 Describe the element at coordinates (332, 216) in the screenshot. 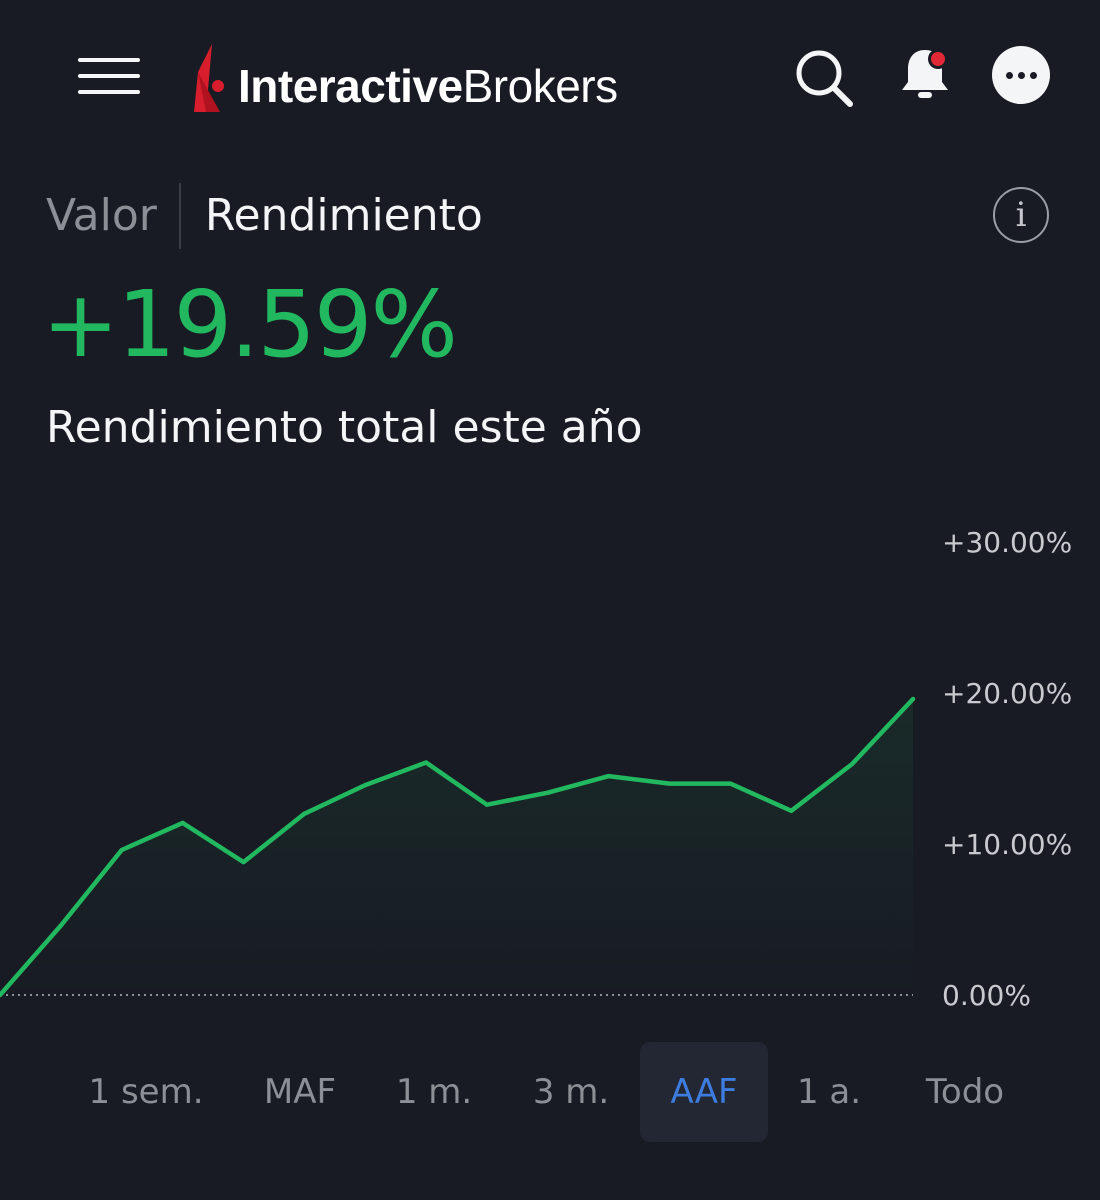

I see `tab-rendimiento: Rendimiento` at that location.